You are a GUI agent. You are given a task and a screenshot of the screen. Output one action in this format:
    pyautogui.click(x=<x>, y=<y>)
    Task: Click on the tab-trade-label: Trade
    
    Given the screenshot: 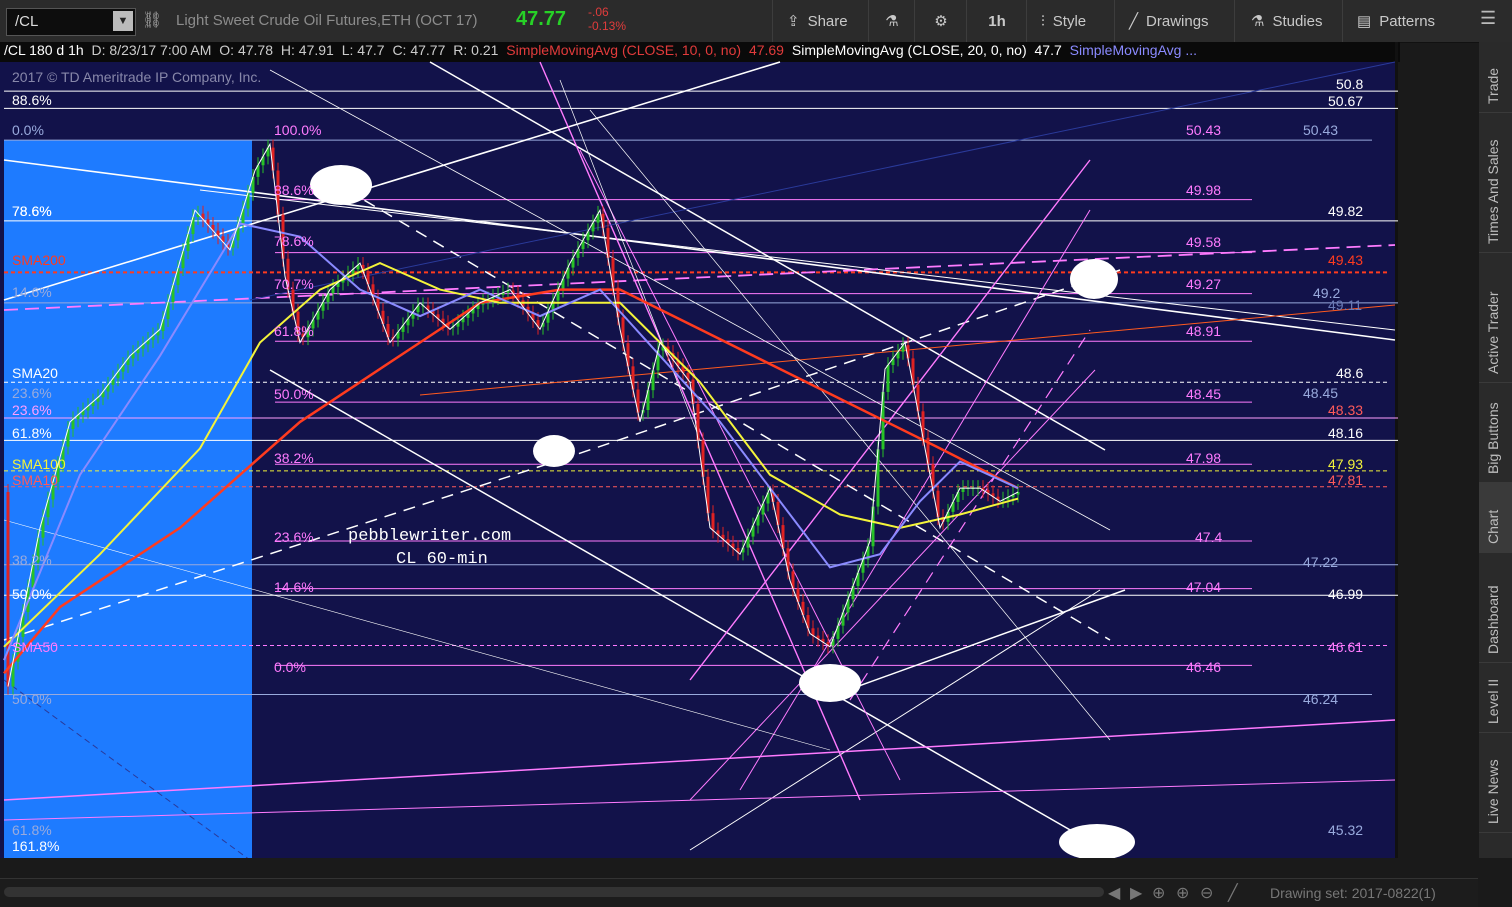 What is the action you would take?
    pyautogui.click(x=1493, y=85)
    